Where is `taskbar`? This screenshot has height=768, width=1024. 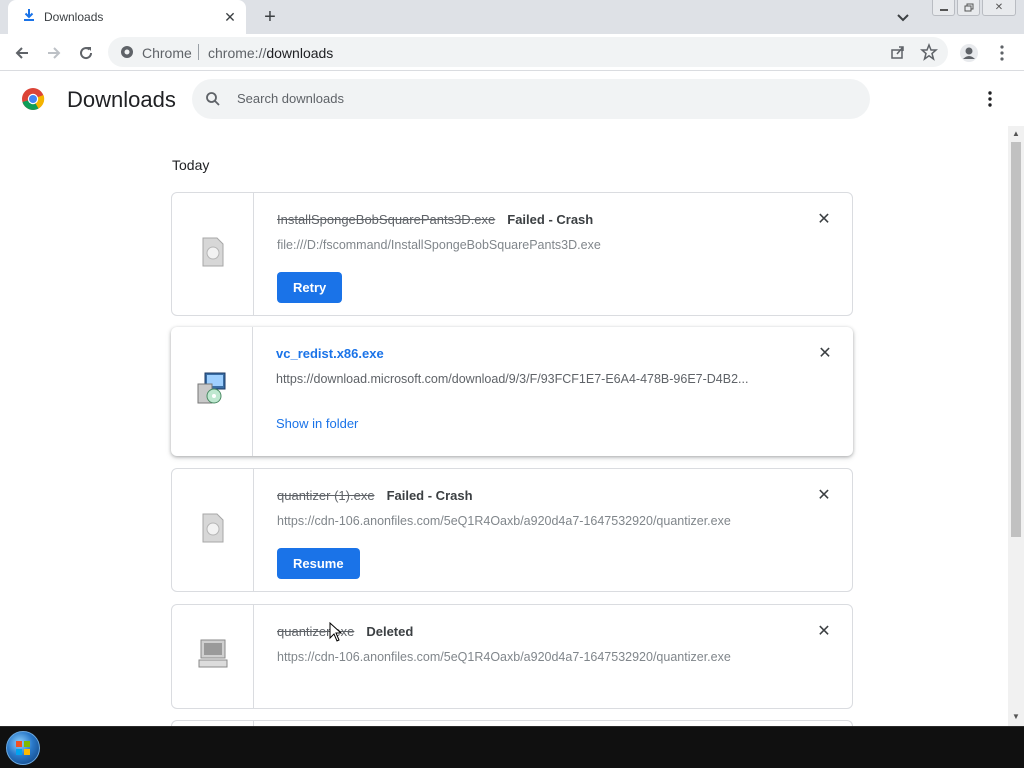 taskbar is located at coordinates (512, 747).